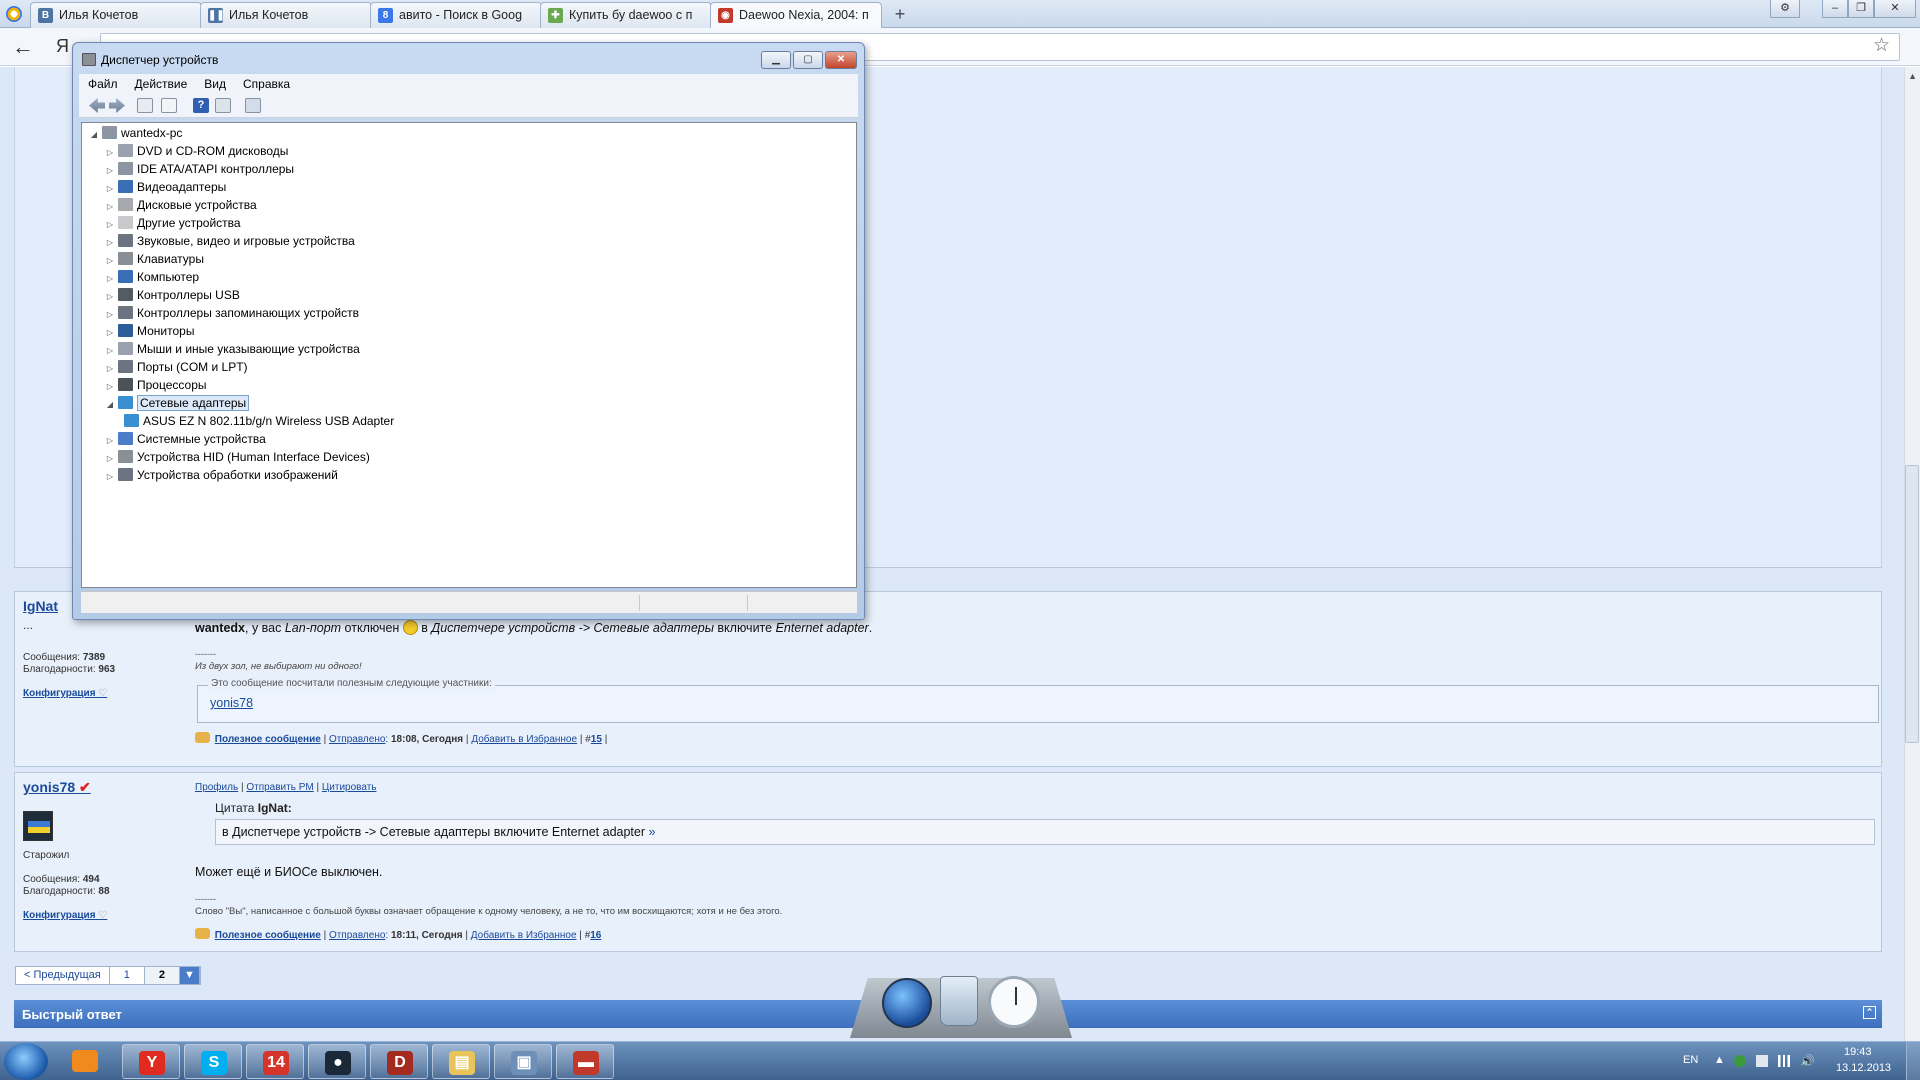  I want to click on menu-action: Действие, so click(161, 82).